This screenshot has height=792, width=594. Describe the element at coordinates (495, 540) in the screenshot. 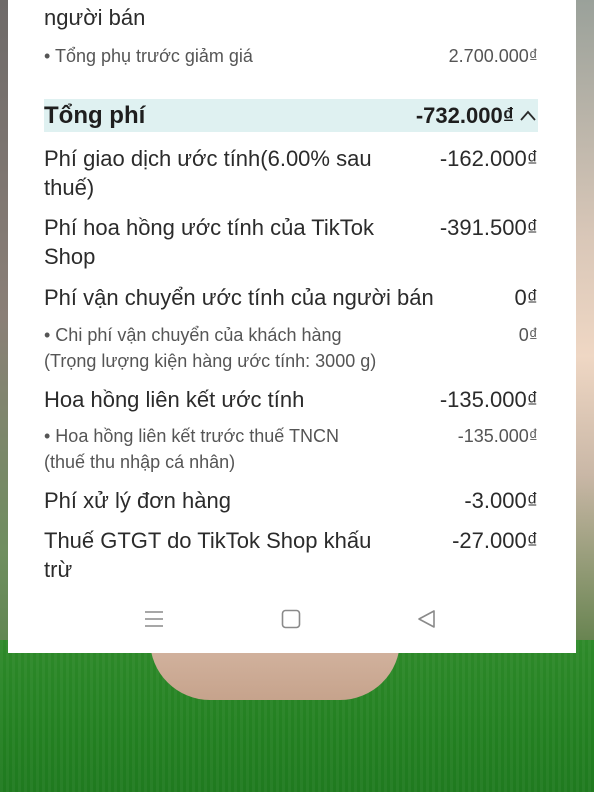

I see `vat-value: -27.000₫` at that location.